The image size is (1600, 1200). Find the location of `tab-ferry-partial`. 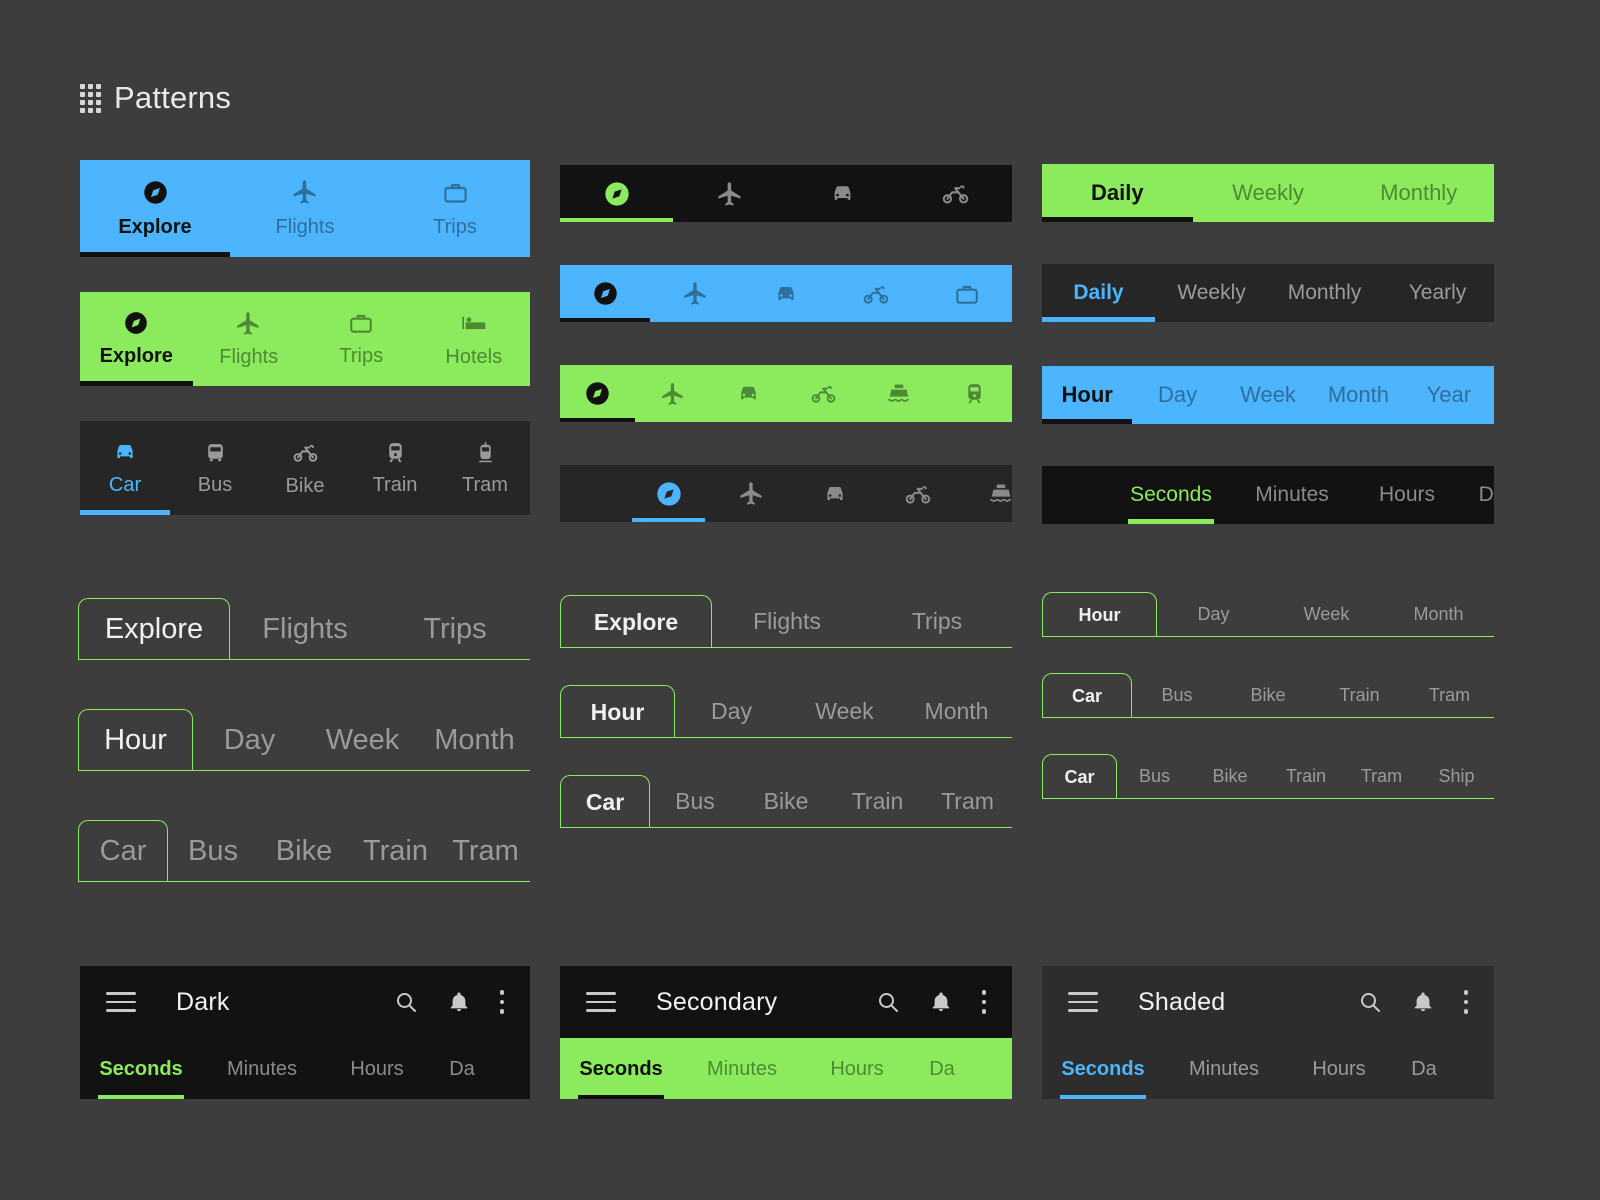

tab-ferry-partial is located at coordinates (985, 493).